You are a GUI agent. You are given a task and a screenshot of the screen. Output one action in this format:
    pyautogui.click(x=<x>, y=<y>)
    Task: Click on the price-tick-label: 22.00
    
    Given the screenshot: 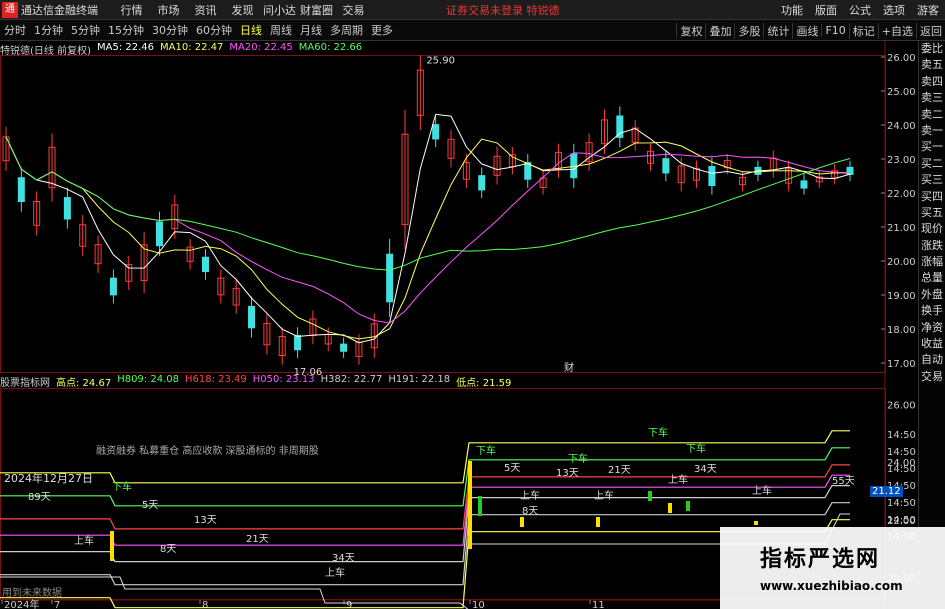 What is the action you would take?
    pyautogui.click(x=901, y=194)
    